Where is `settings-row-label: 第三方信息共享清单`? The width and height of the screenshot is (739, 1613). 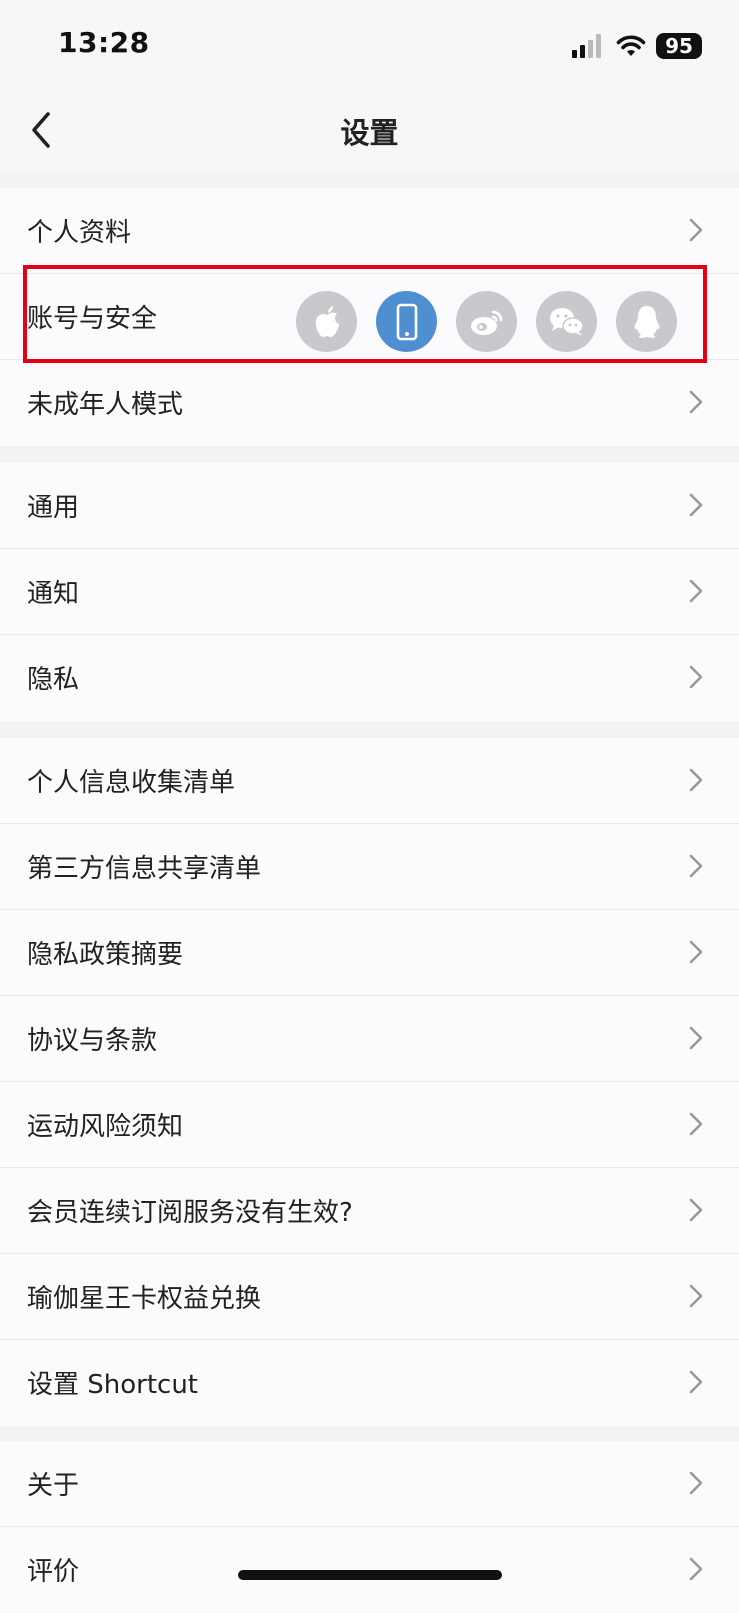
settings-row-label: 第三方信息共享清单 is located at coordinates (144, 869).